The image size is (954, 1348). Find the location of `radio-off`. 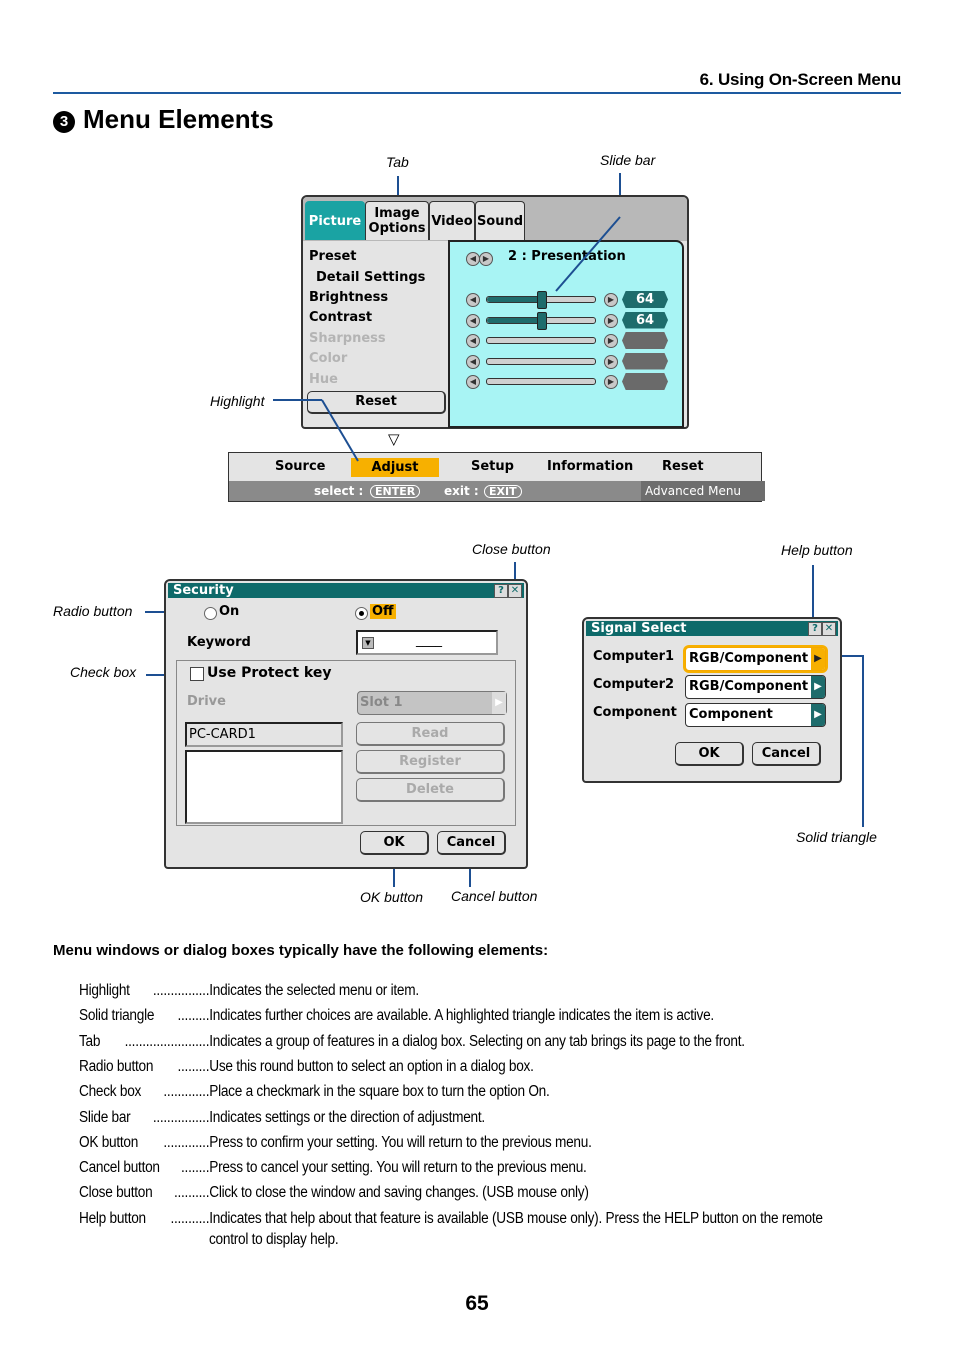

radio-off is located at coordinates (361, 613).